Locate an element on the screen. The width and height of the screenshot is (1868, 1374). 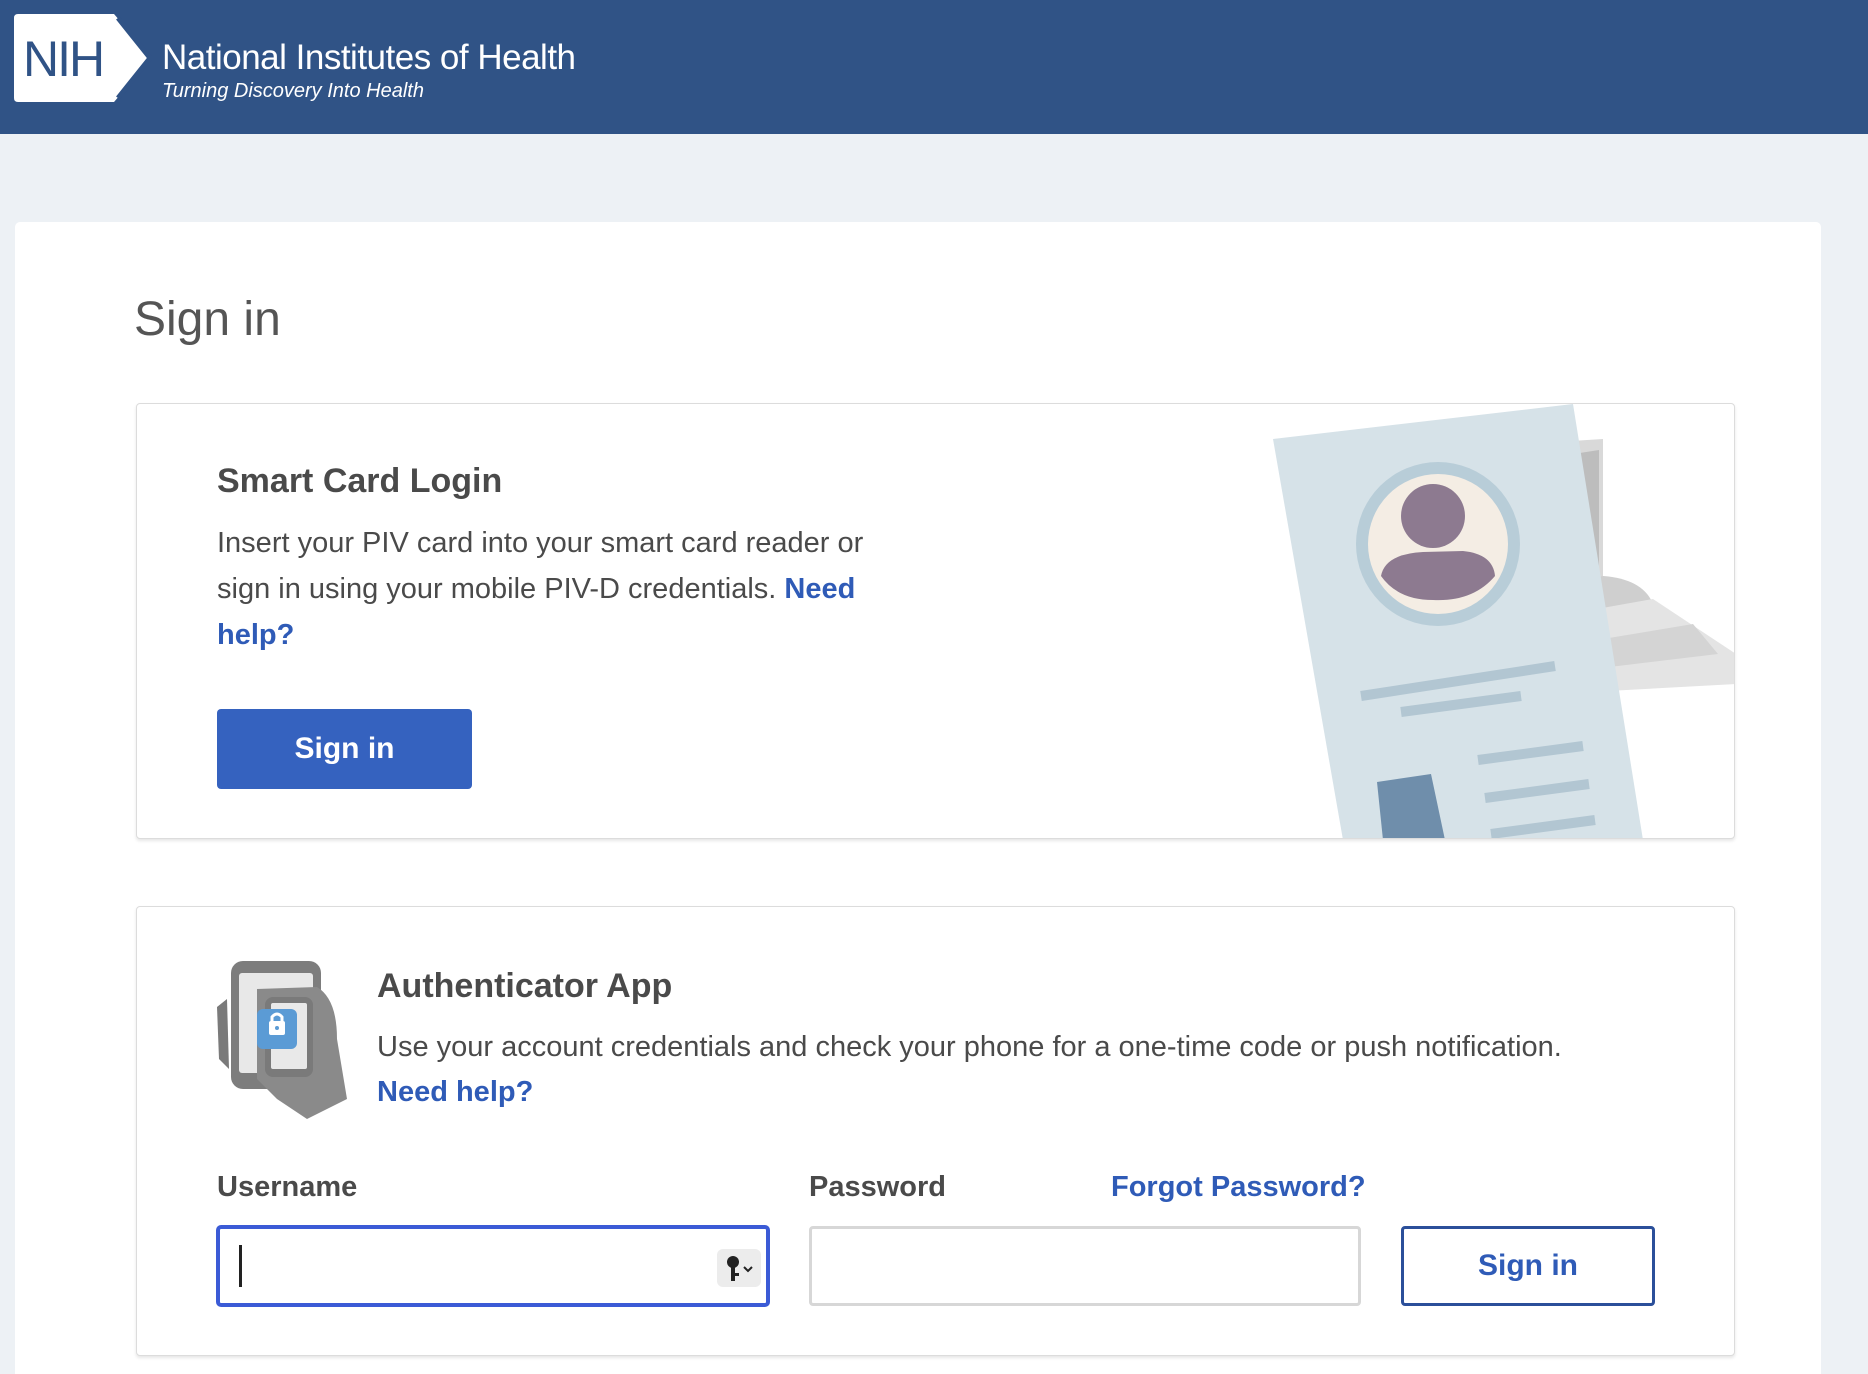
authenticator-title: Authenticator App is located at coordinates (525, 986).